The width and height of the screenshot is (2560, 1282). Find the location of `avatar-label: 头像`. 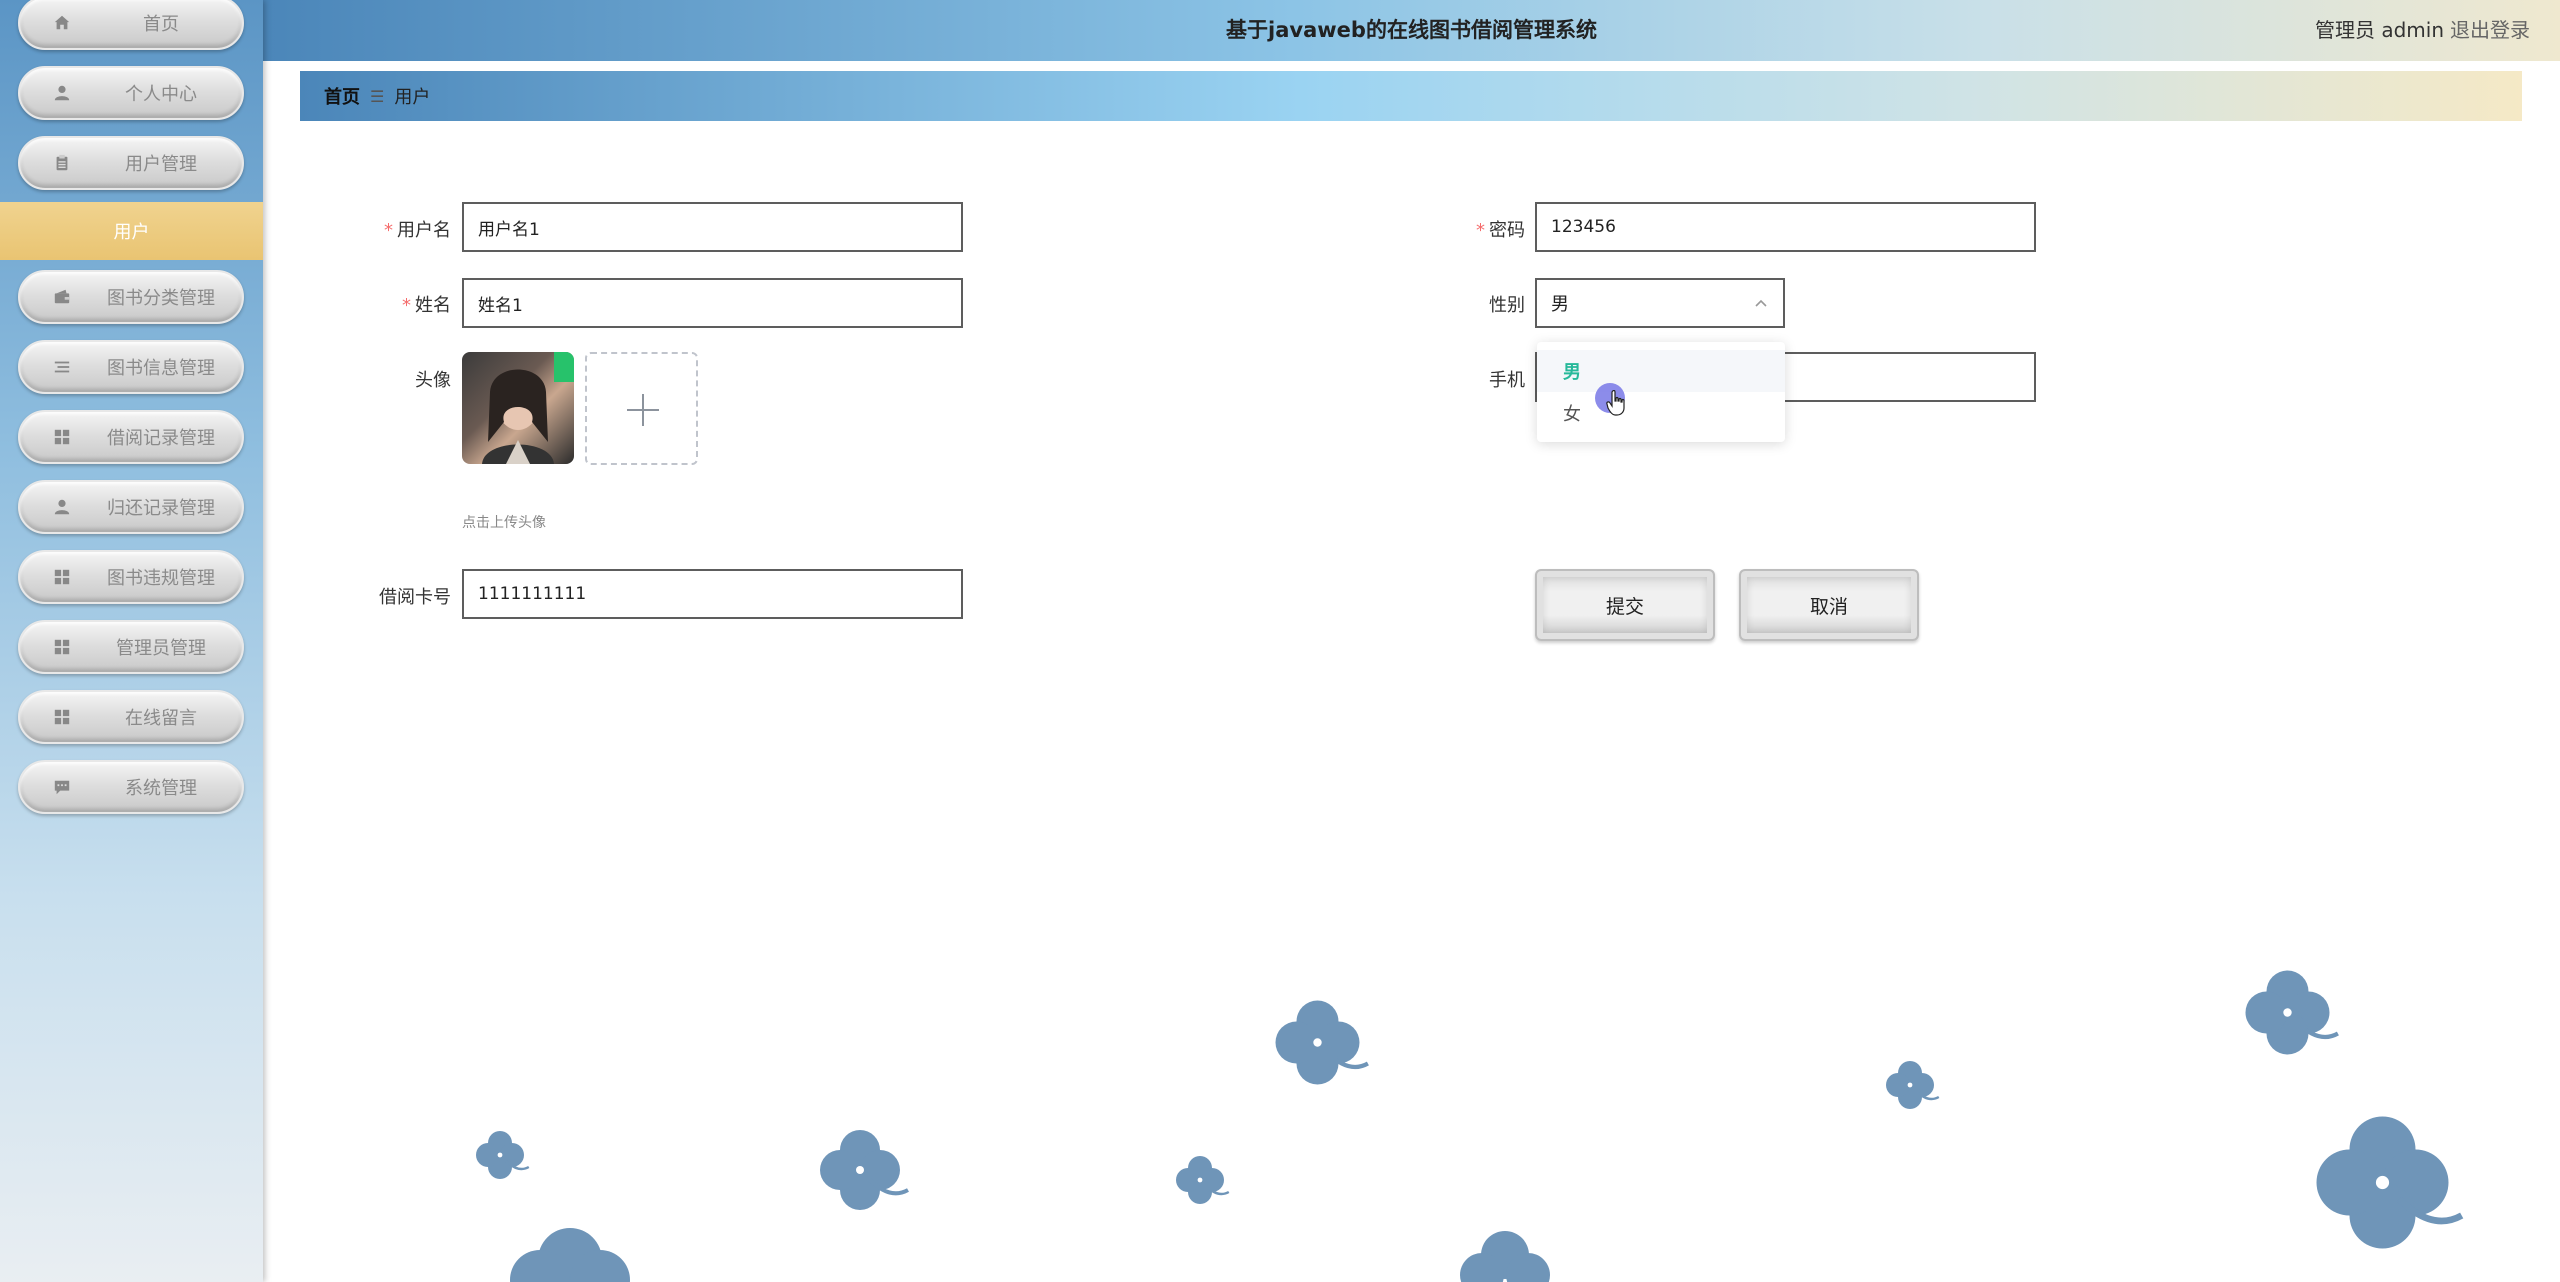

avatar-label: 头像 is located at coordinates (433, 380).